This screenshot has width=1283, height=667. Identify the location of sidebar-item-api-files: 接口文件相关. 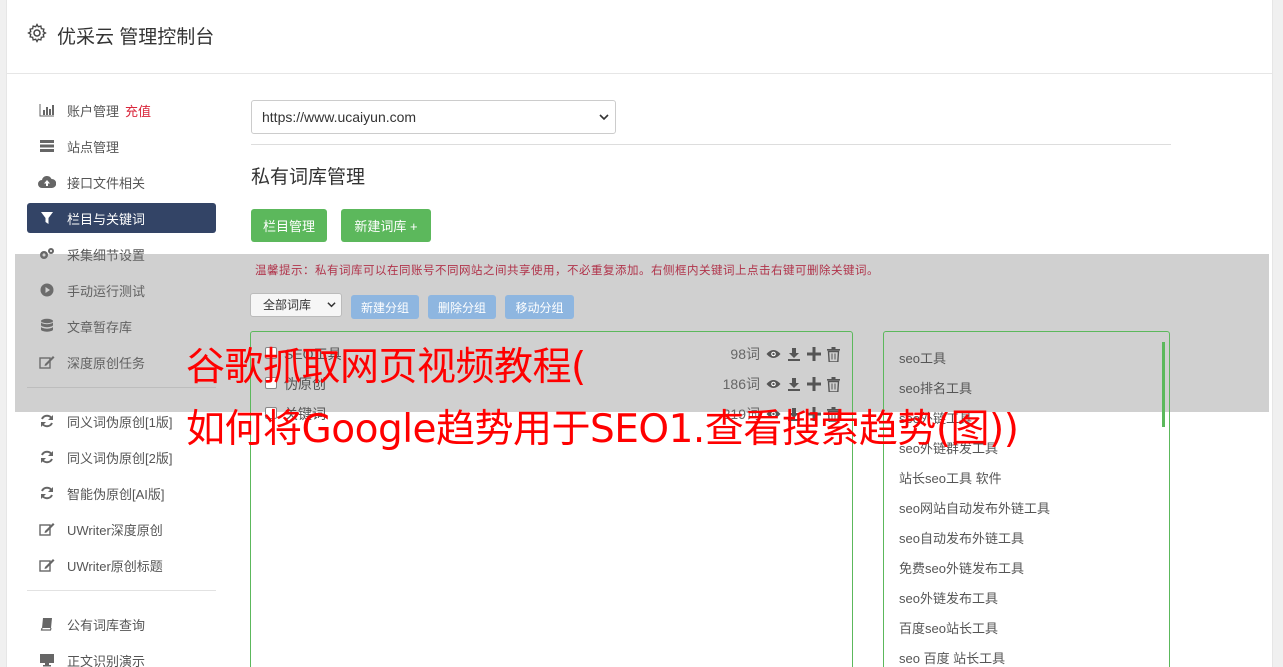
(121, 182).